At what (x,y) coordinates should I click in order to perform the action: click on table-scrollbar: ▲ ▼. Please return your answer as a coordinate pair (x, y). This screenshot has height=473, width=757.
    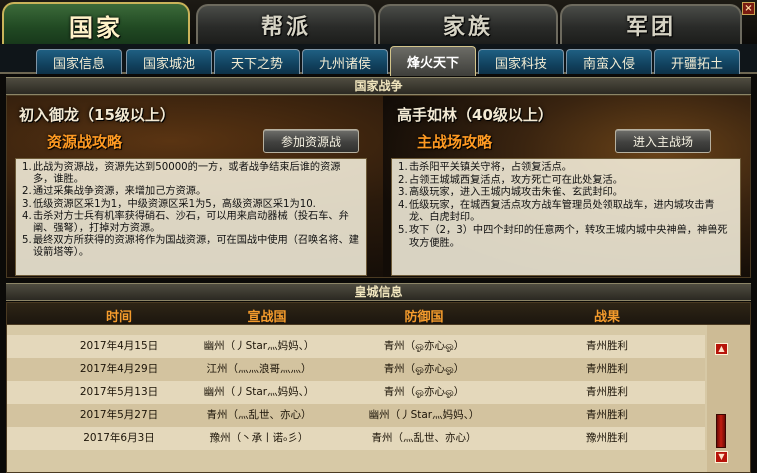
    Looking at the image, I should click on (728, 398).